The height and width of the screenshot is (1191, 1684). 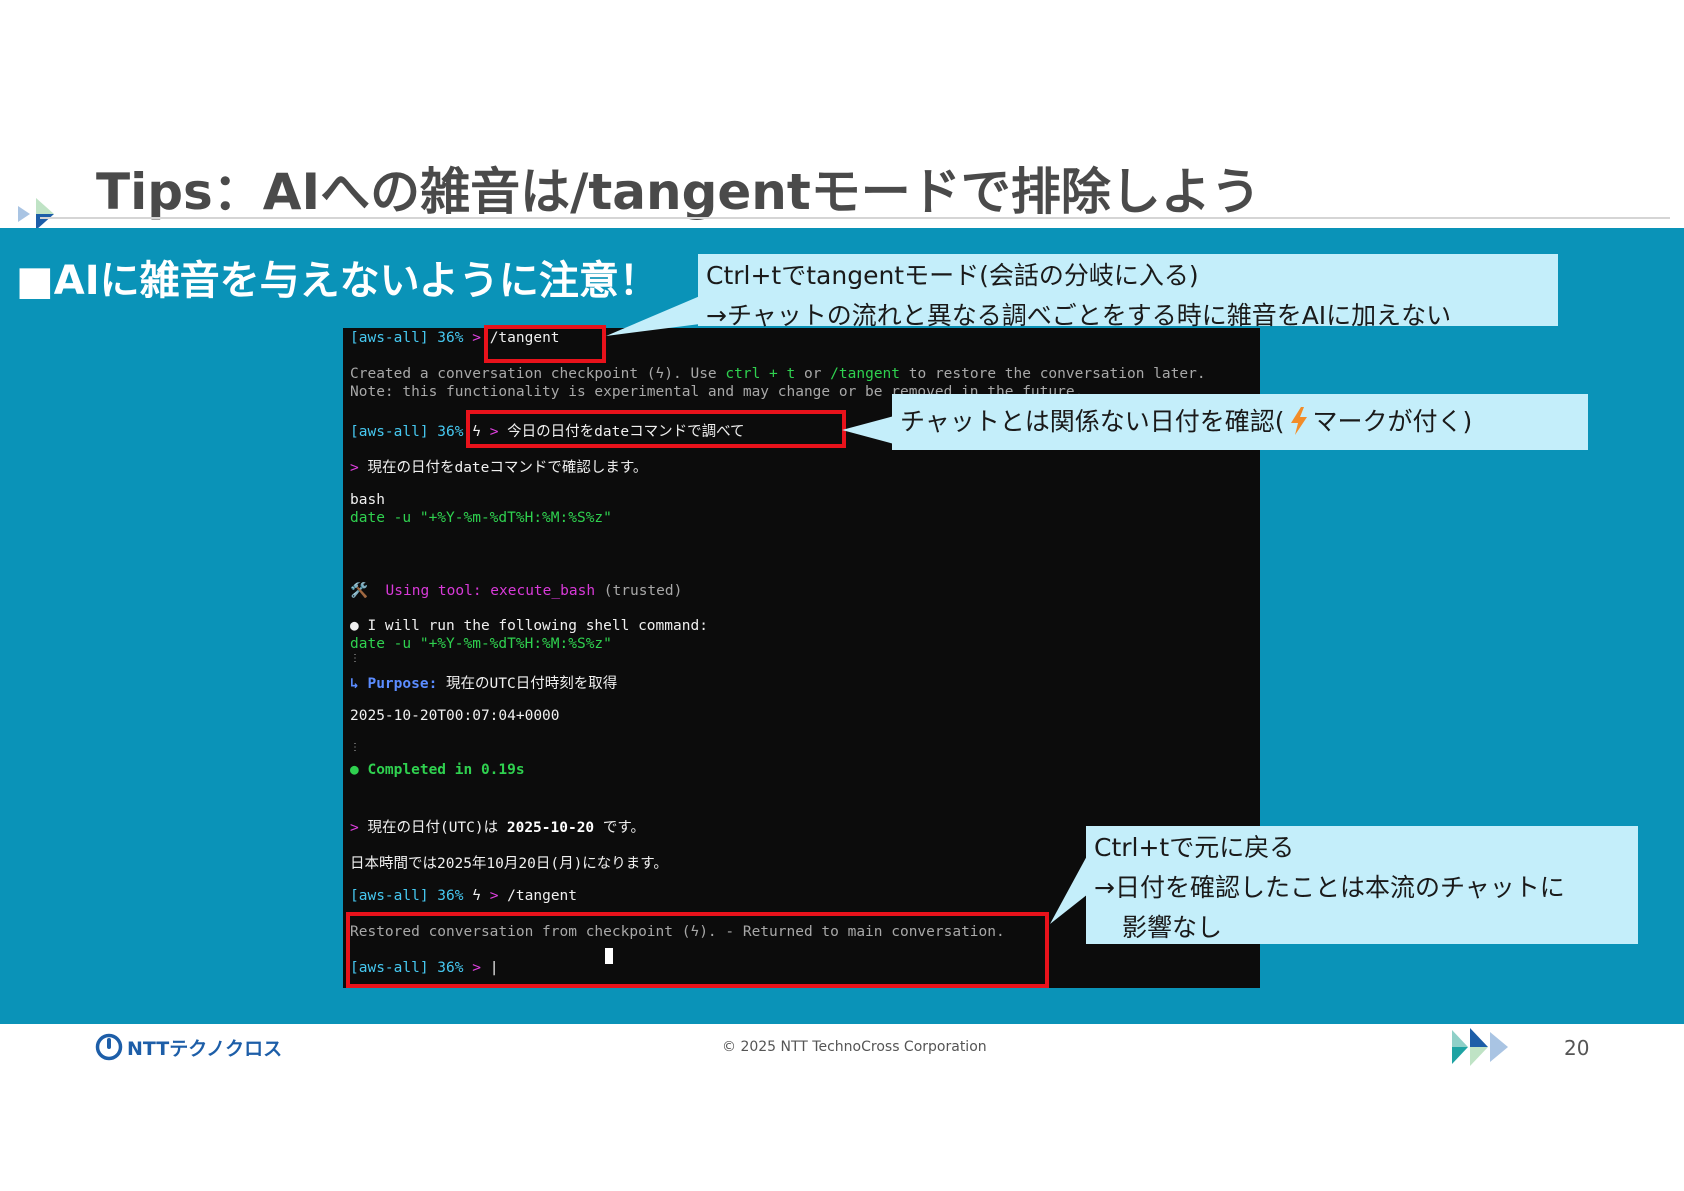 I want to click on terminal-line-response-2: > 現在の日付(UTC)は 2025-10-20 です。, so click(x=497, y=826).